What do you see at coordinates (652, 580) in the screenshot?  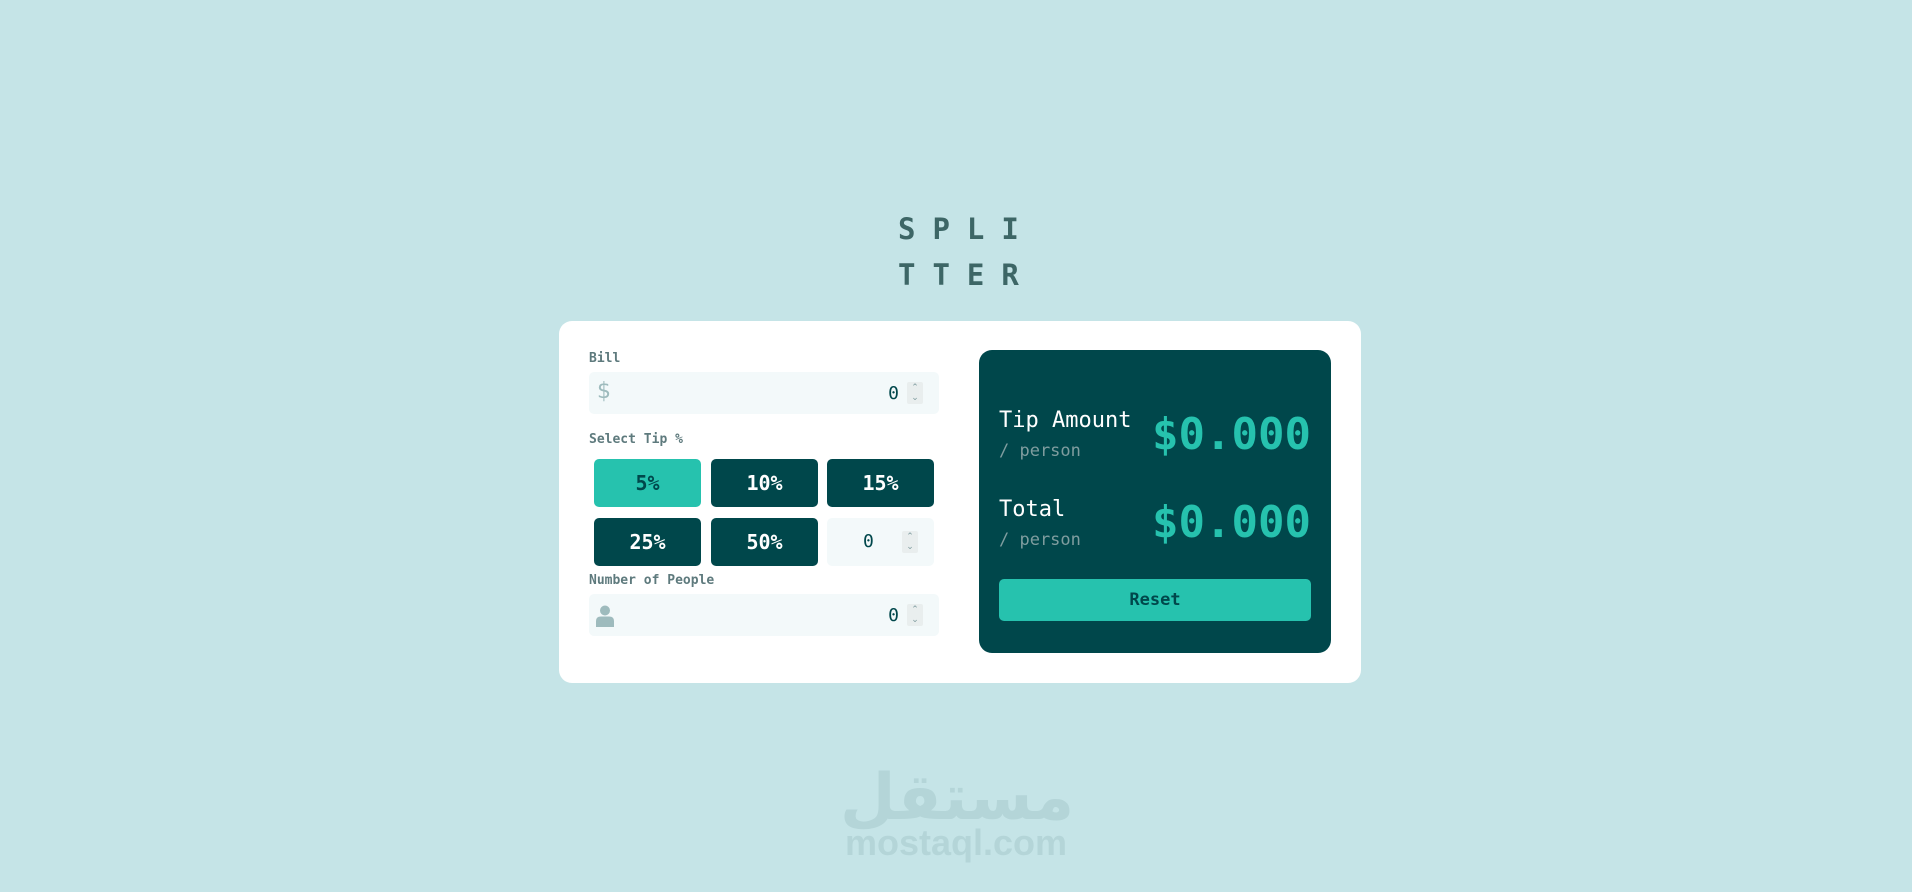 I see `people-label: Number of People` at bounding box center [652, 580].